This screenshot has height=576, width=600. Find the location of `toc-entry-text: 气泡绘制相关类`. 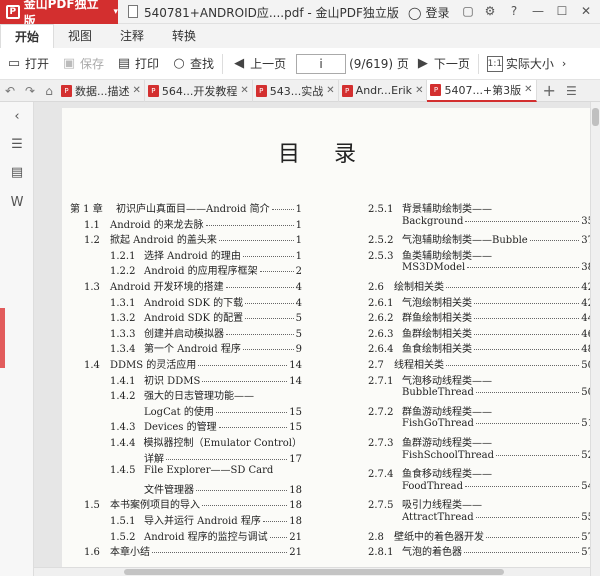

toc-entry-text: 气泡绘制相关类 is located at coordinates (437, 303).